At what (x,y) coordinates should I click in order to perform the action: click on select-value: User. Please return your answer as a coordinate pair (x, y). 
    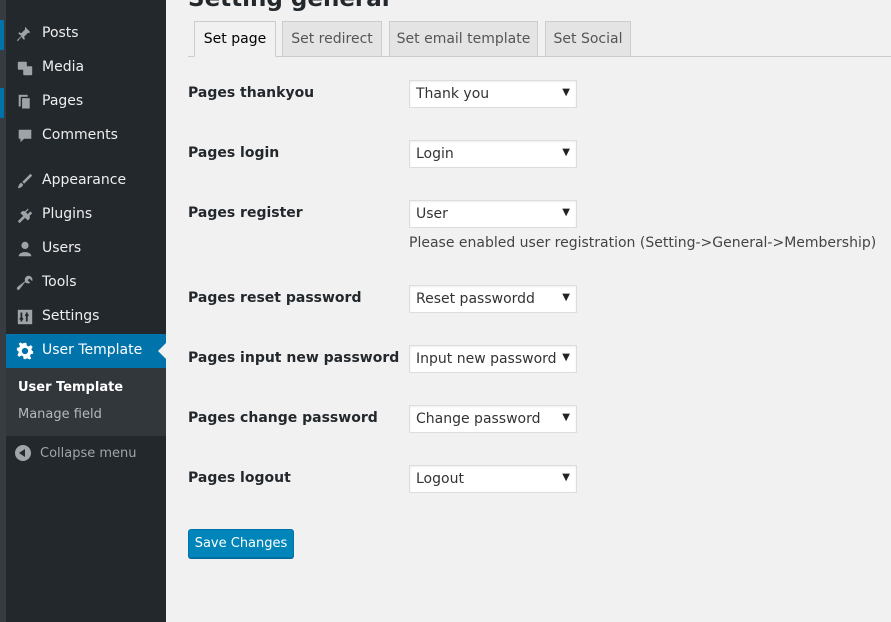
    Looking at the image, I should click on (432, 214).